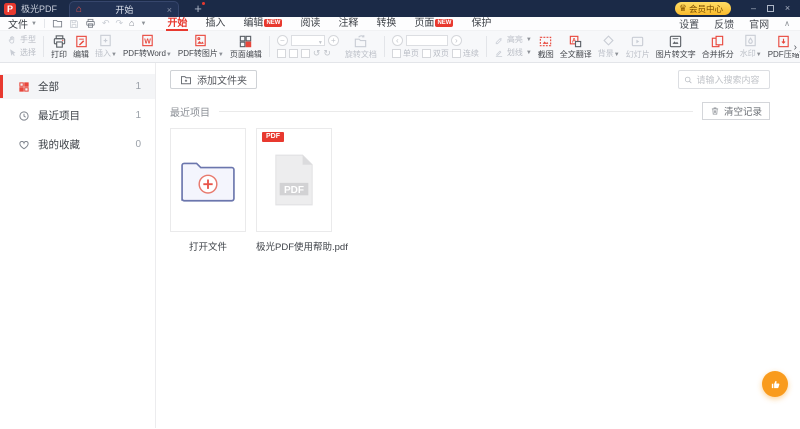 This screenshot has height=429, width=800. Describe the element at coordinates (348, 24) in the screenshot. I see `tab-annotate: 注释` at that location.